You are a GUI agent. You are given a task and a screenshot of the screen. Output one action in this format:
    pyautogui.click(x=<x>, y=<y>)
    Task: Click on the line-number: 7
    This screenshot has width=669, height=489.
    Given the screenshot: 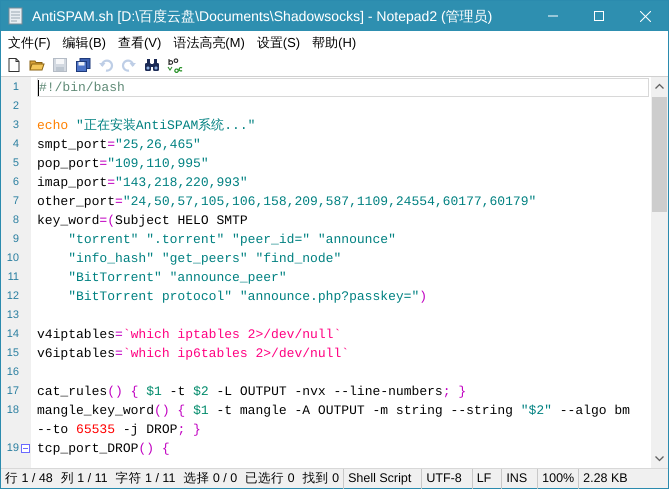 What is the action you would take?
    pyautogui.click(x=15, y=202)
    